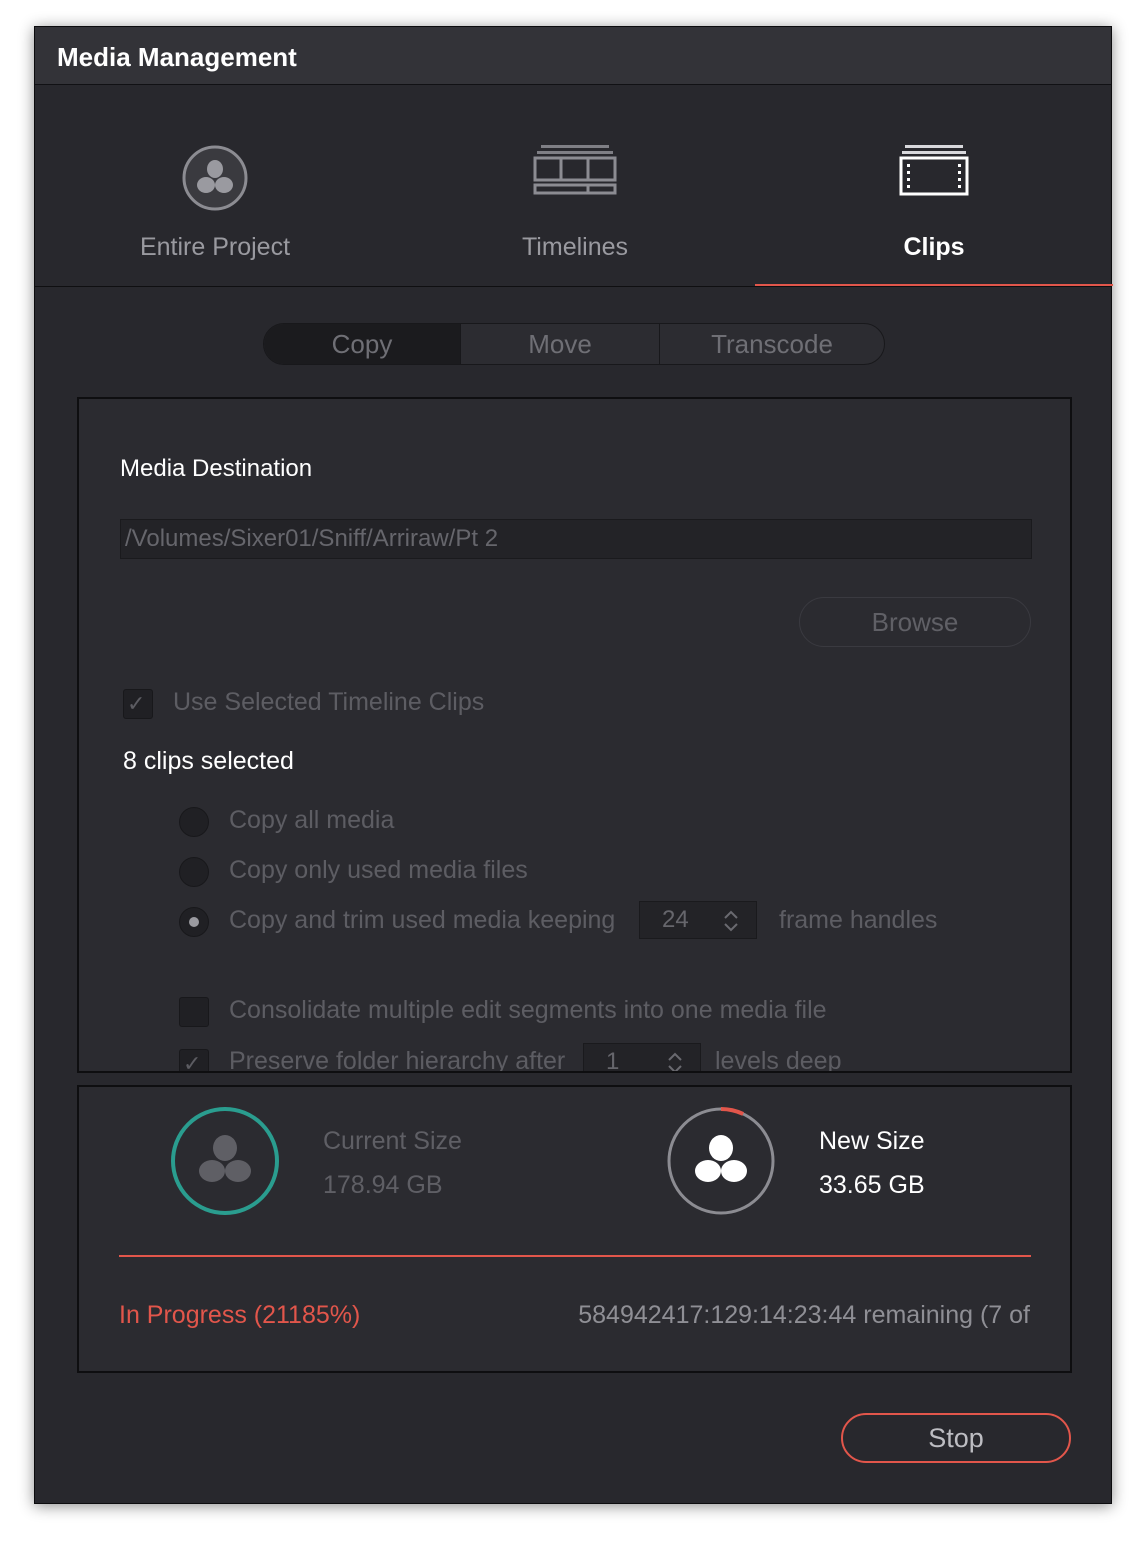  What do you see at coordinates (575, 1256) in the screenshot?
I see `progress-bar` at bounding box center [575, 1256].